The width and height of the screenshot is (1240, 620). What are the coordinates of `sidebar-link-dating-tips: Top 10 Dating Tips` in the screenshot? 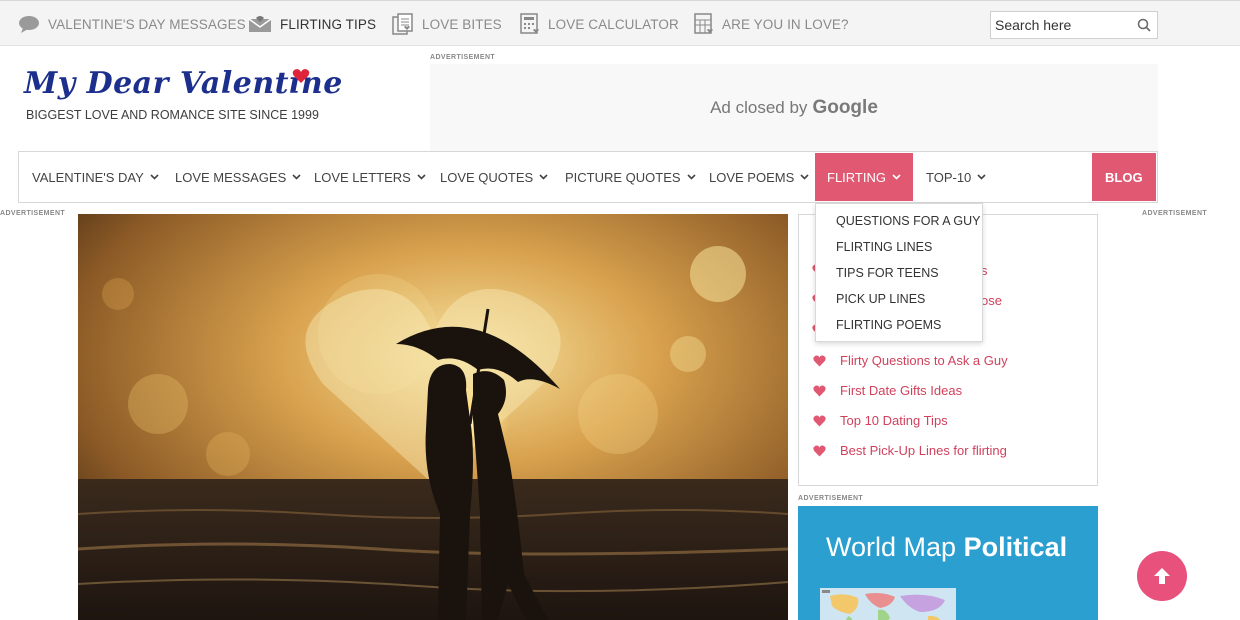 It's located at (880, 420).